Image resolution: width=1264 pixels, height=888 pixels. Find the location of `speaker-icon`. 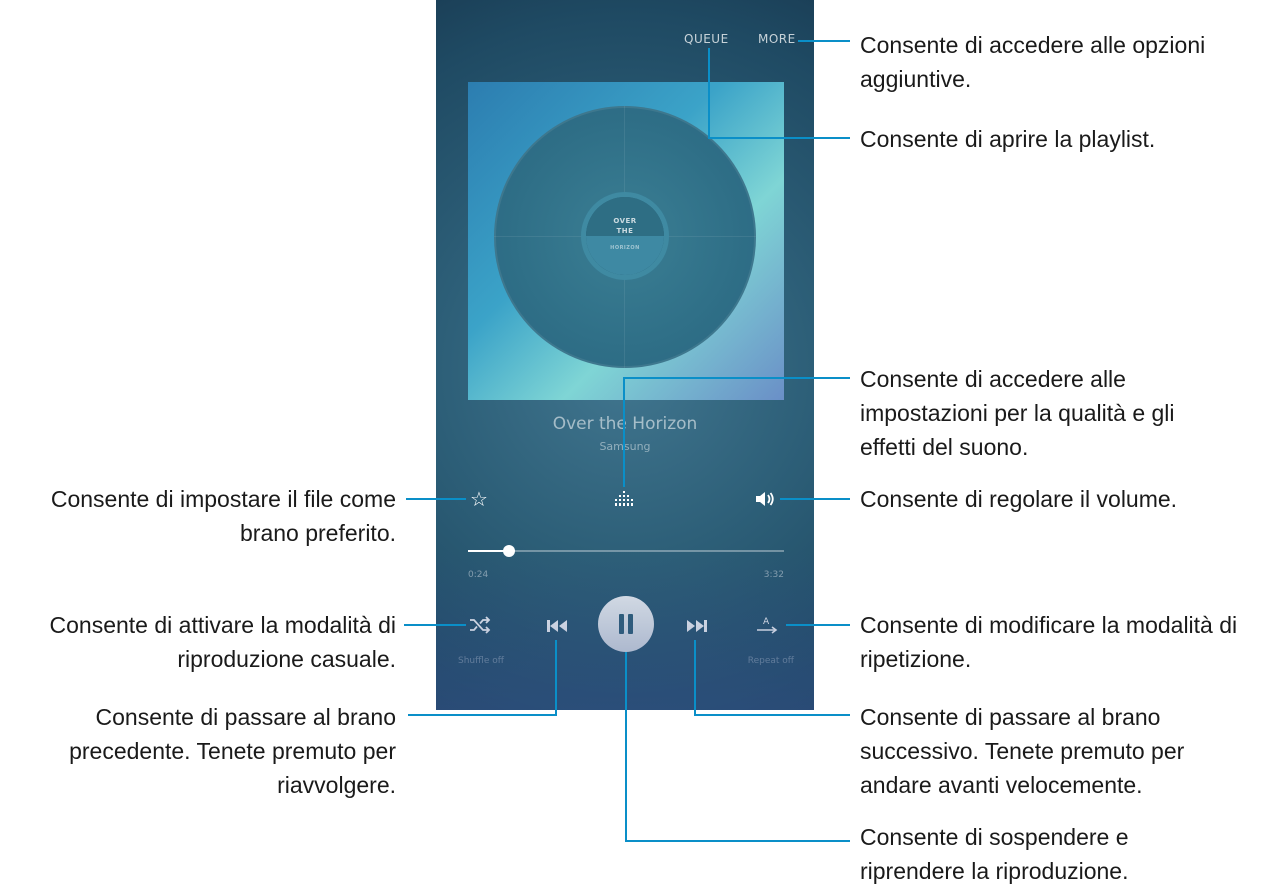

speaker-icon is located at coordinates (765, 499).